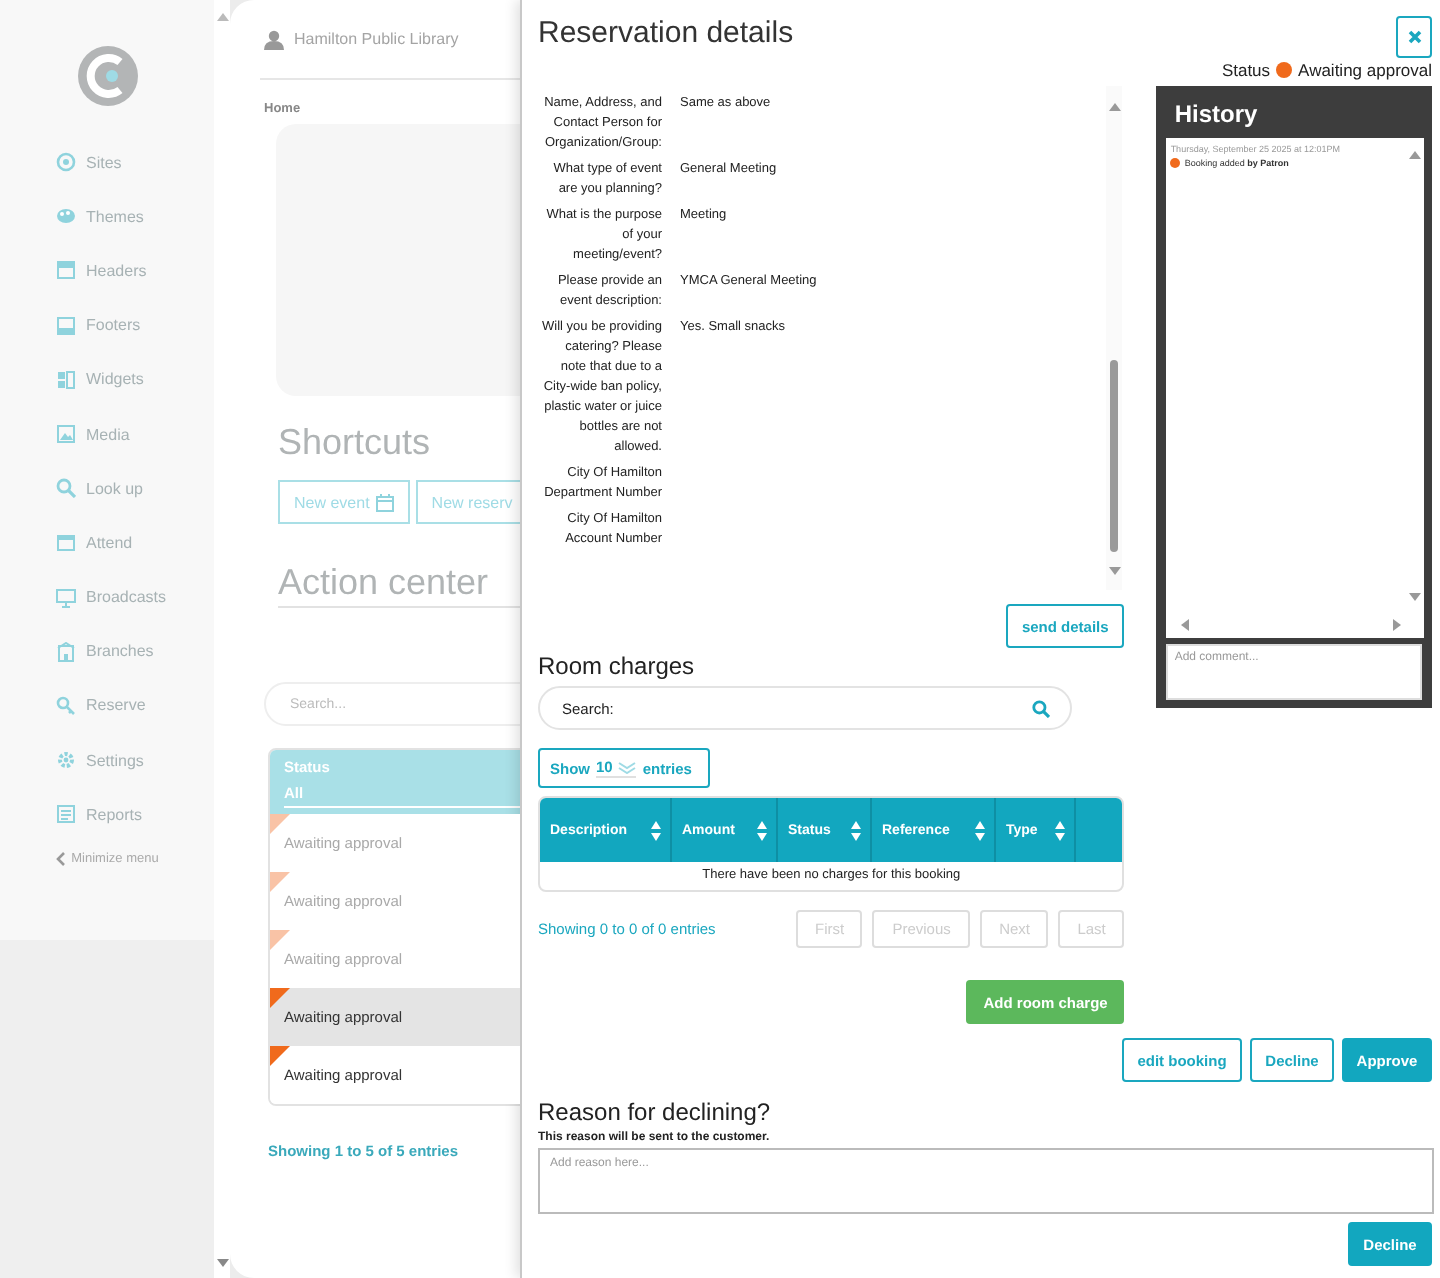  Describe the element at coordinates (376, 39) in the screenshot. I see `library-name: Hamilton Public Library` at that location.